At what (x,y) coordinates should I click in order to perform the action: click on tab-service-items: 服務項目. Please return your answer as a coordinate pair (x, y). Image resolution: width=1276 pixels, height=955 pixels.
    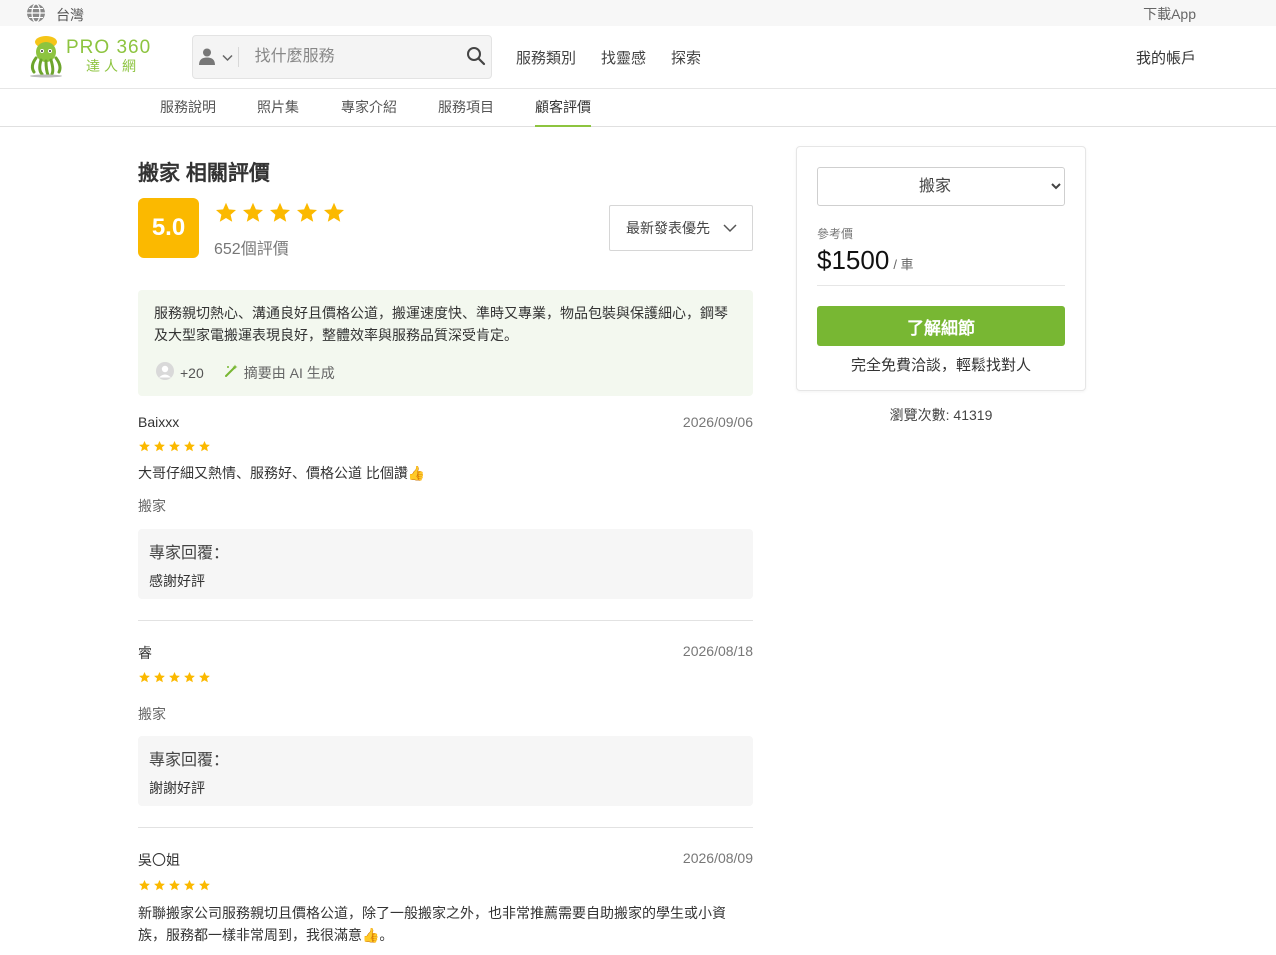
    Looking at the image, I should click on (466, 111).